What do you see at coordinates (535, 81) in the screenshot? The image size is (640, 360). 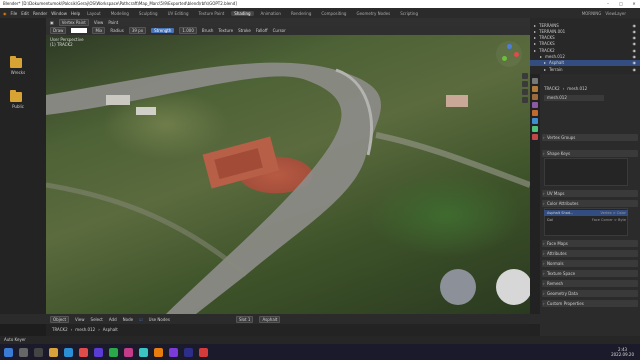 I see `tool-tab-icon` at bounding box center [535, 81].